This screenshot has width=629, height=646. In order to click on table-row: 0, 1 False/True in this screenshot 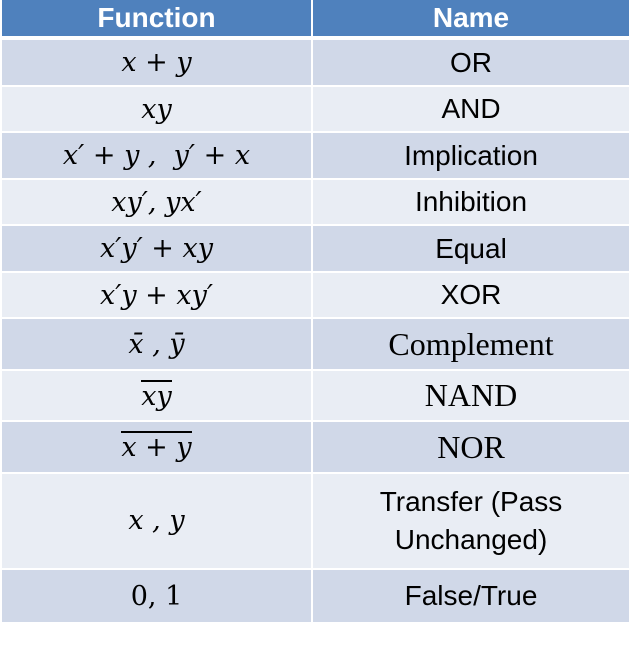, I will do `click(314, 595)`.